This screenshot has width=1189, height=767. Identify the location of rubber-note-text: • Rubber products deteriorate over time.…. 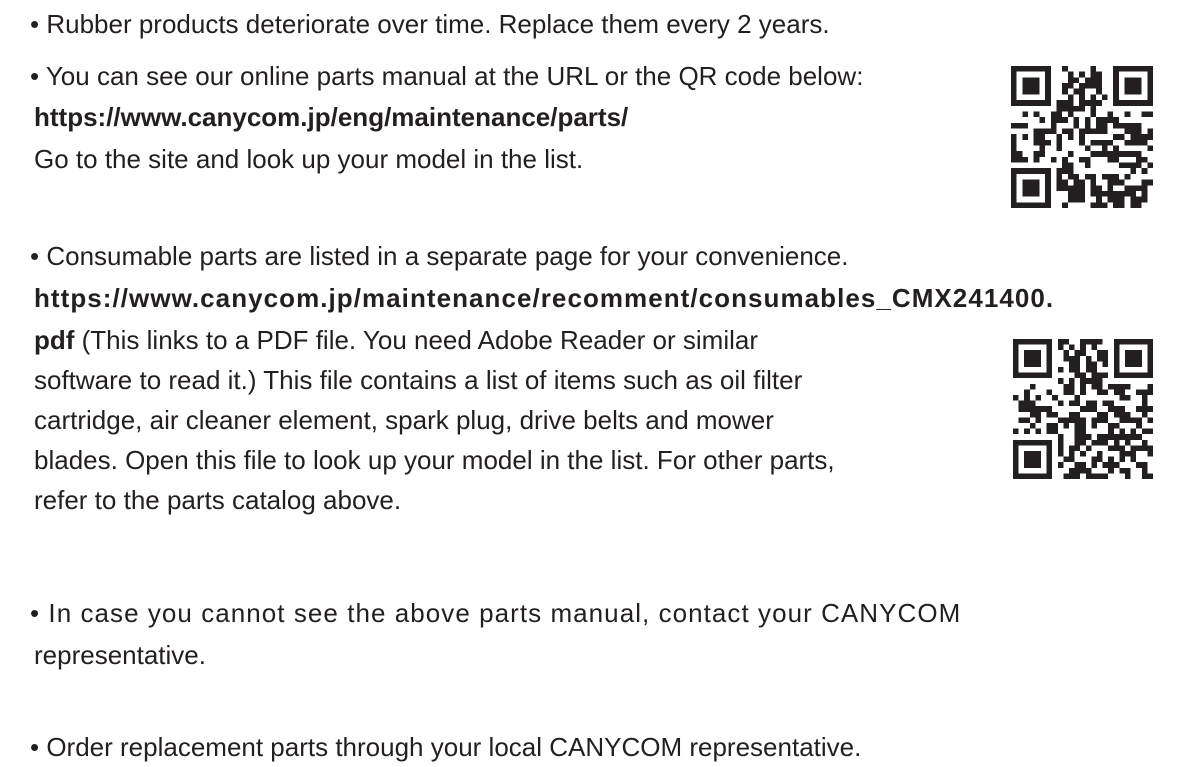
(430, 24).